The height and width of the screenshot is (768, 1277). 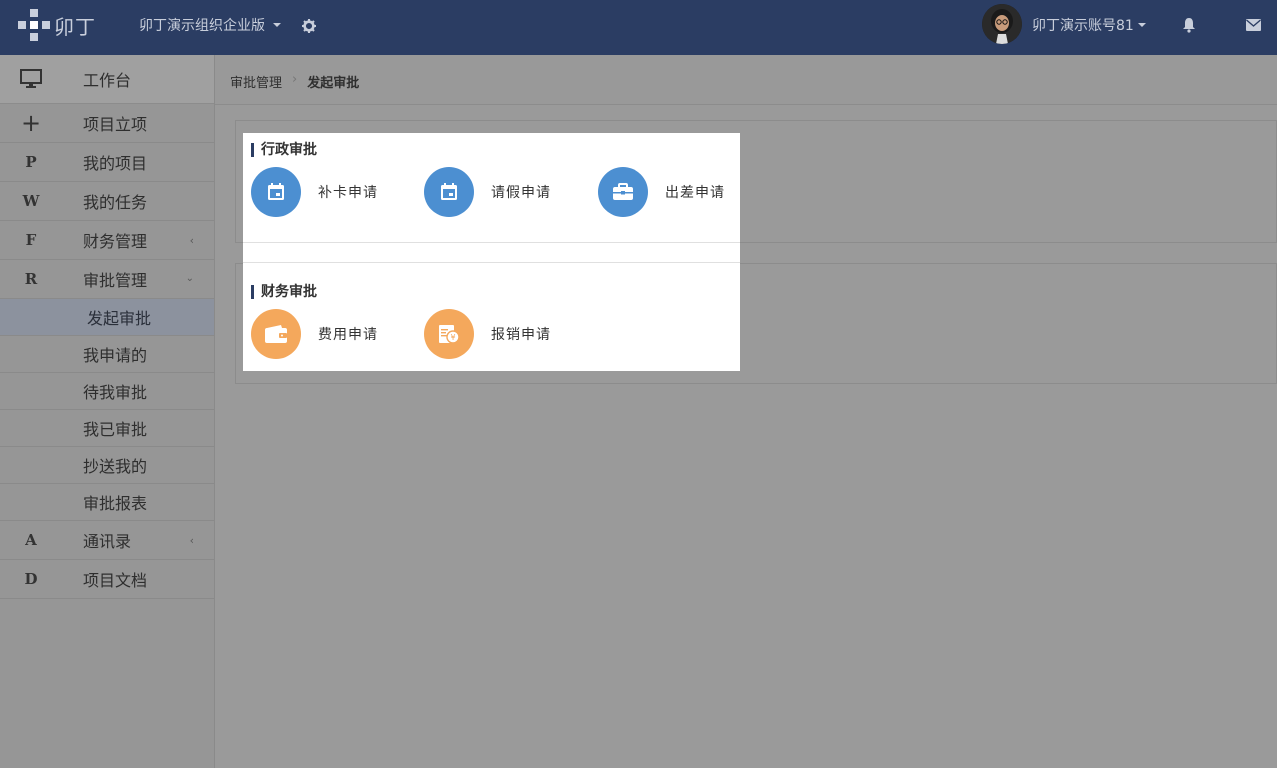 I want to click on letter-a-icon: A, so click(x=31, y=540).